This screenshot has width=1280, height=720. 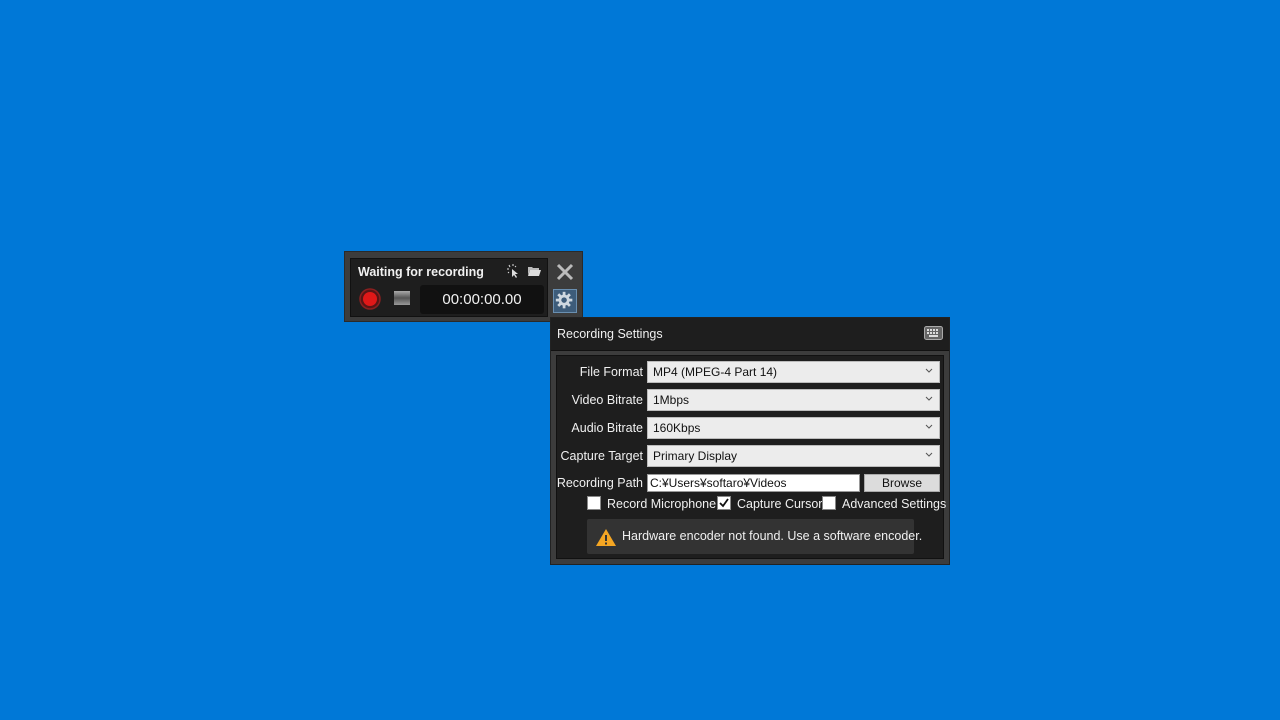 I want to click on settings-button, so click(x=565, y=301).